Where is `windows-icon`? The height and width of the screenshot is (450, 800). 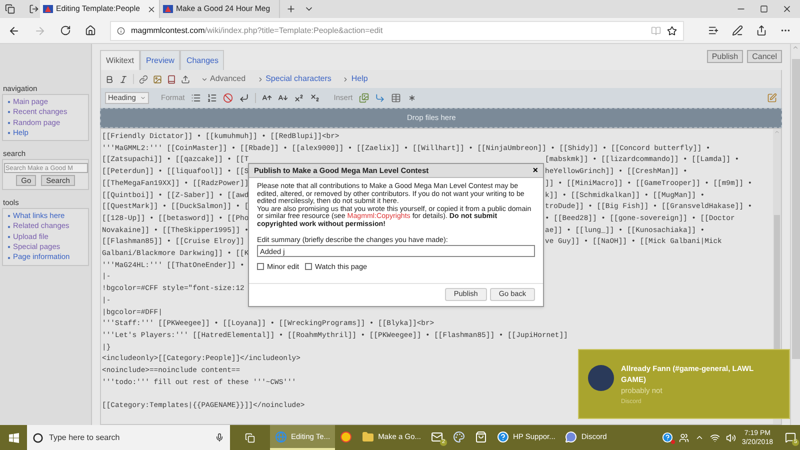
windows-icon is located at coordinates (13, 437).